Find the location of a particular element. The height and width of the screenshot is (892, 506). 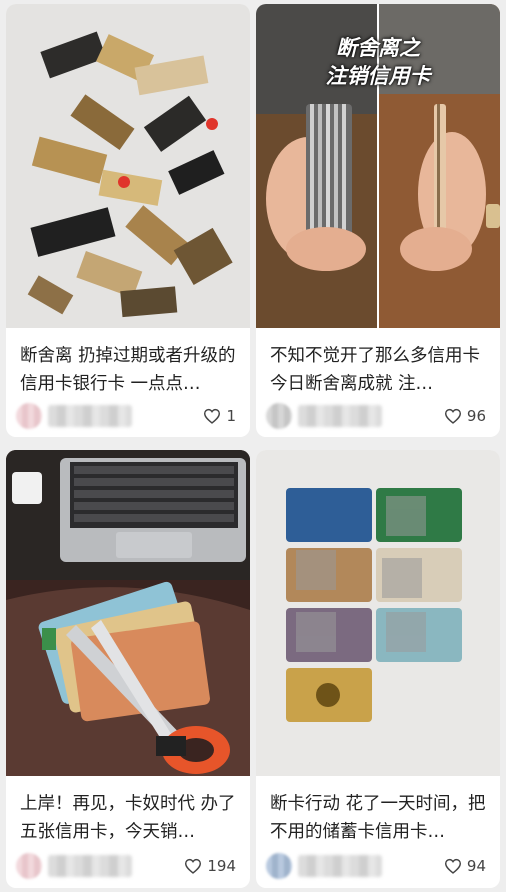

like-button: 96 is located at coordinates (465, 416).